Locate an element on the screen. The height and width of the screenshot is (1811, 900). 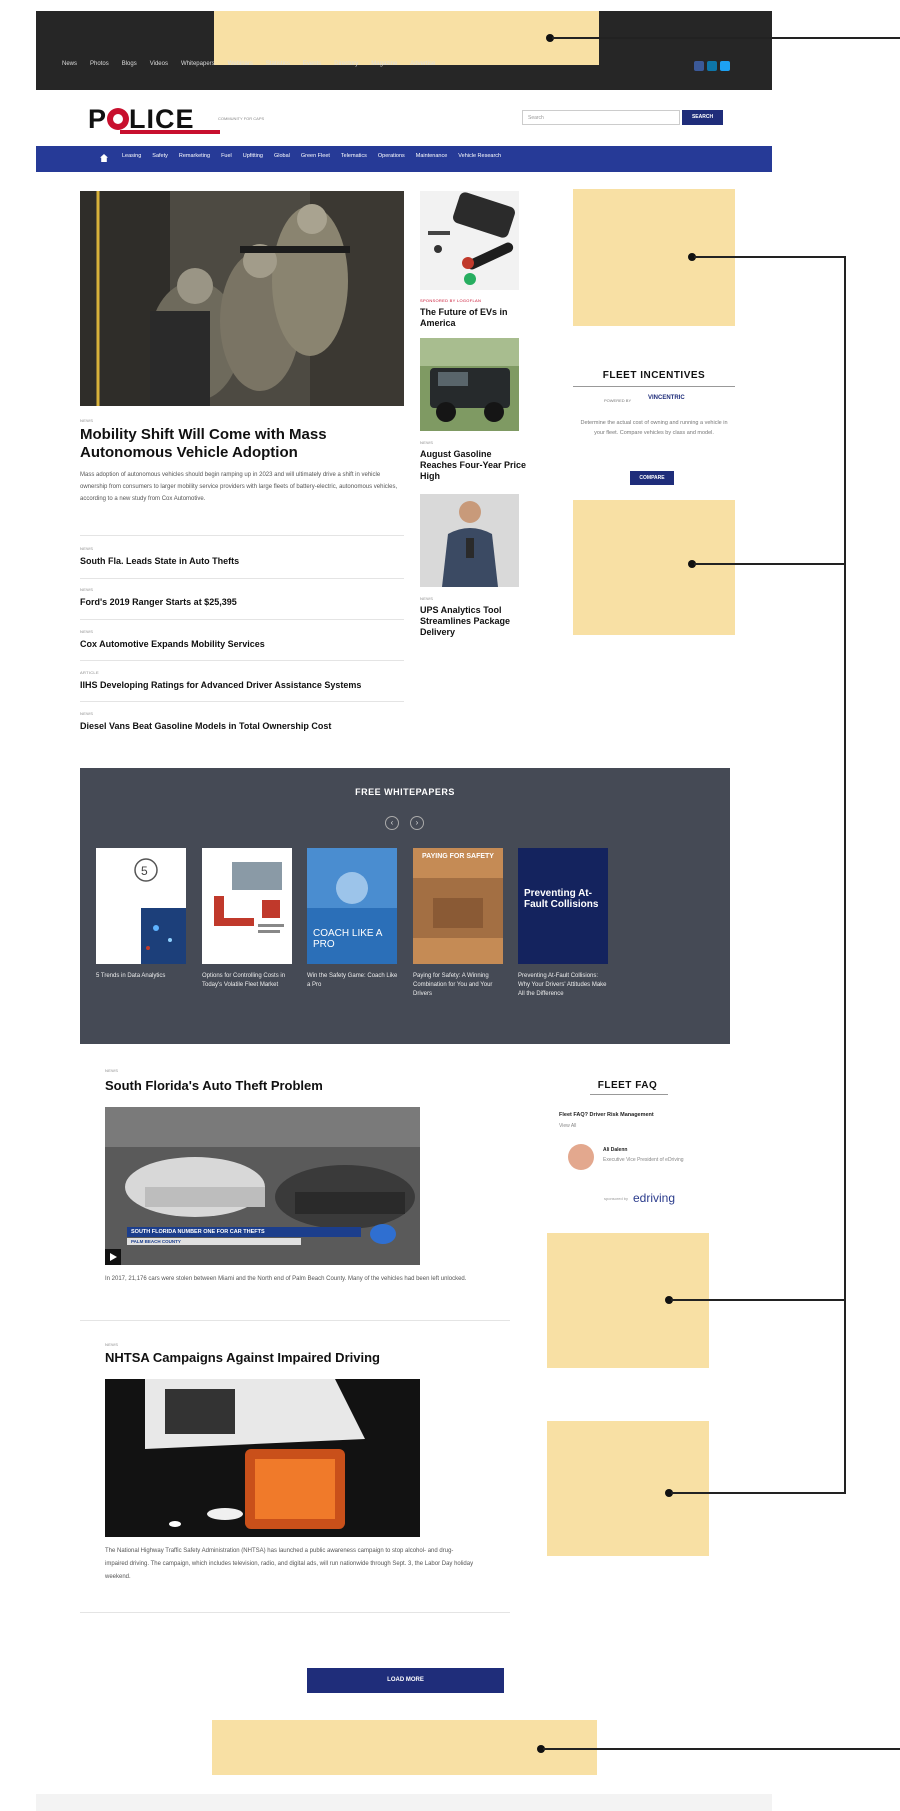
play-icon is located at coordinates (113, 1257).